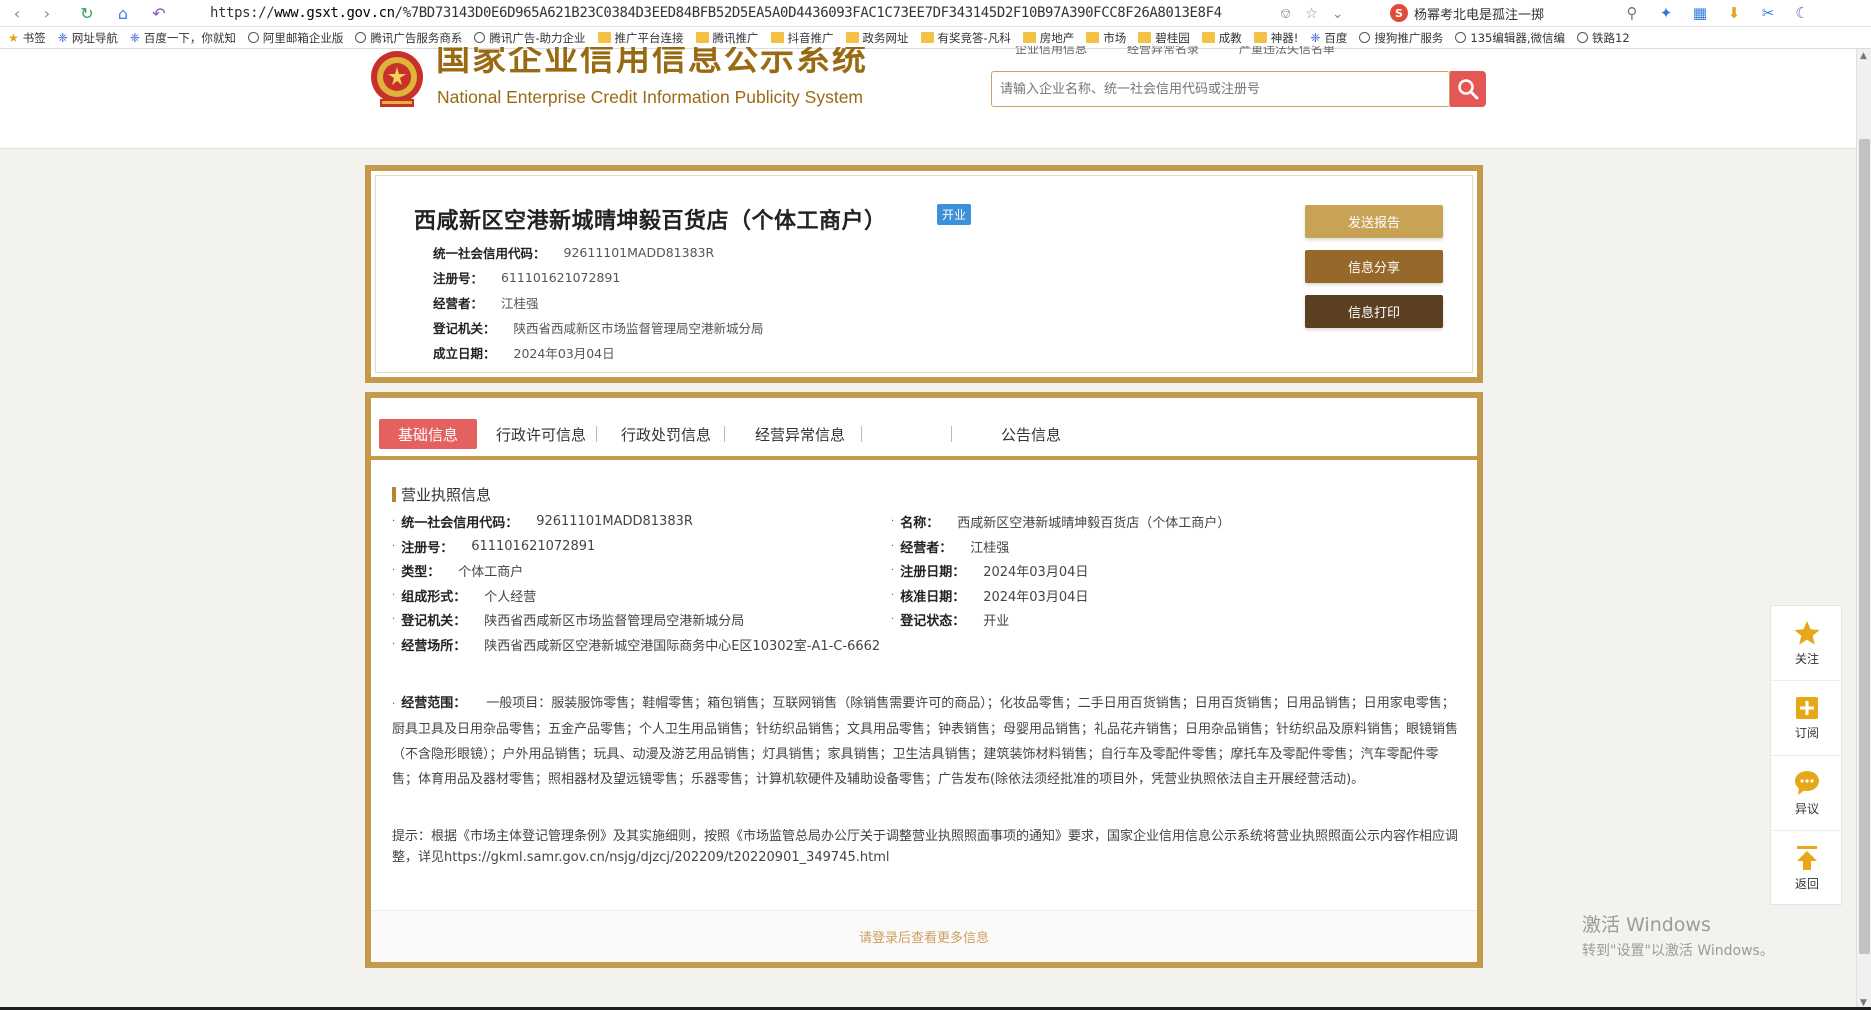  Describe the element at coordinates (1666, 13) in the screenshot. I see `extension-icon: ✦` at that location.